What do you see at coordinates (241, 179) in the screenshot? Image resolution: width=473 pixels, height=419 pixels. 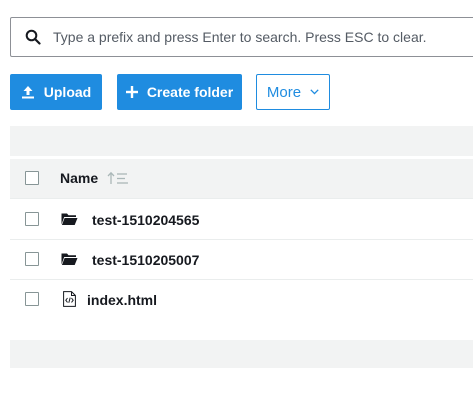 I see `table-header: Name` at bounding box center [241, 179].